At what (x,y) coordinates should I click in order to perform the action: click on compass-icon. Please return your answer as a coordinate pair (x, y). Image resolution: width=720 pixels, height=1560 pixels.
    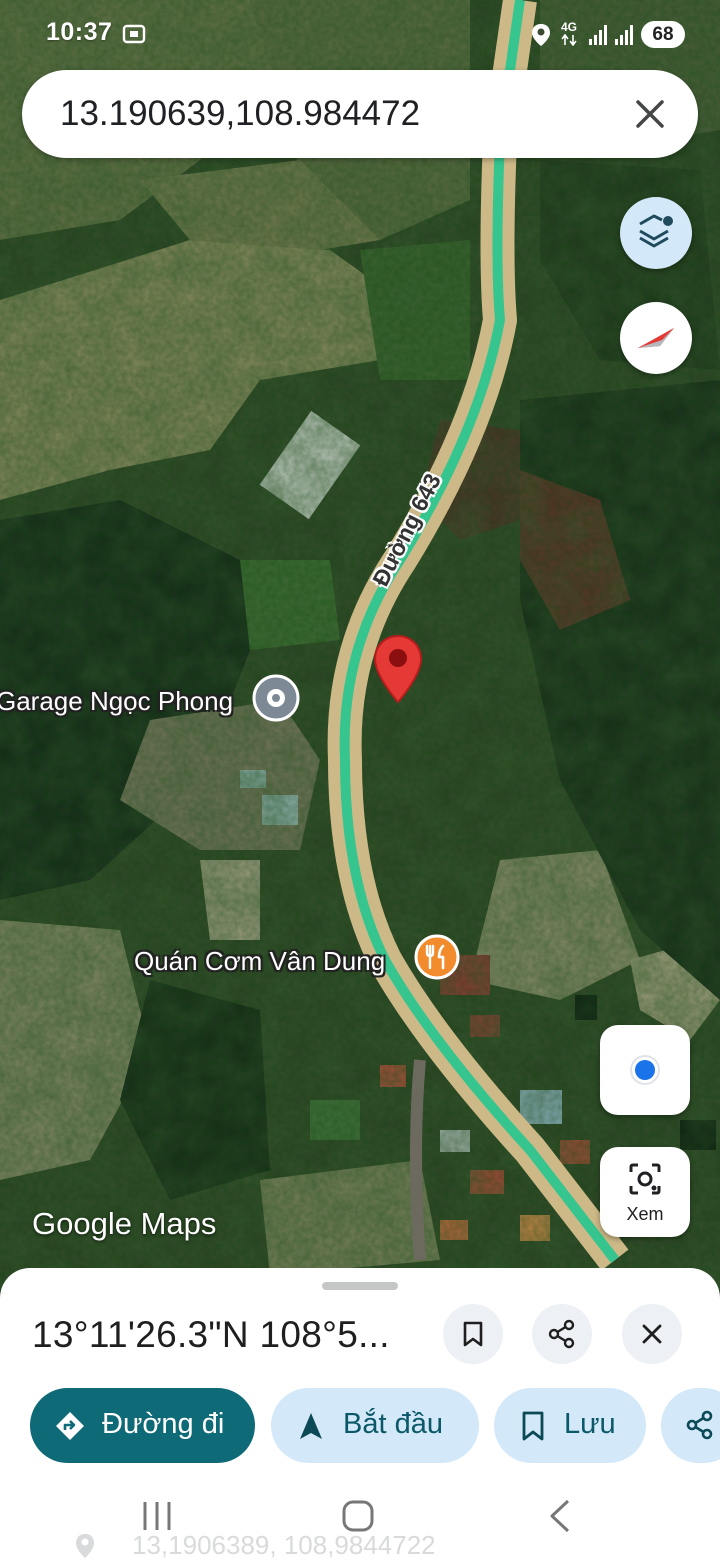
    Looking at the image, I should click on (656, 338).